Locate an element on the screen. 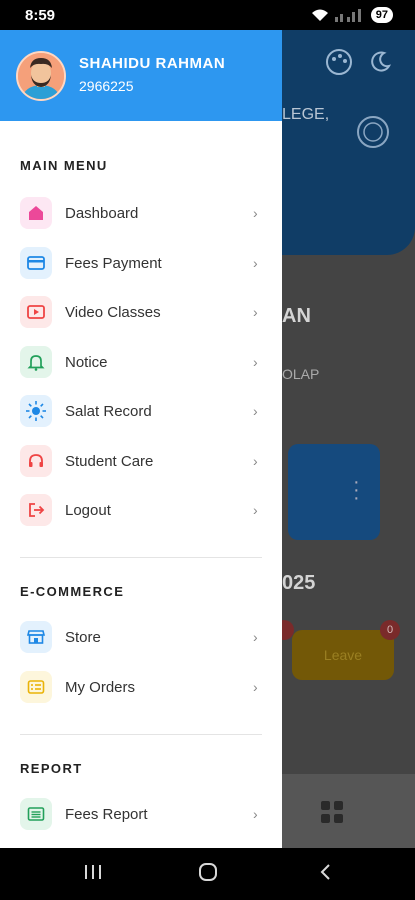  battery-badge: 97 is located at coordinates (381, 15).